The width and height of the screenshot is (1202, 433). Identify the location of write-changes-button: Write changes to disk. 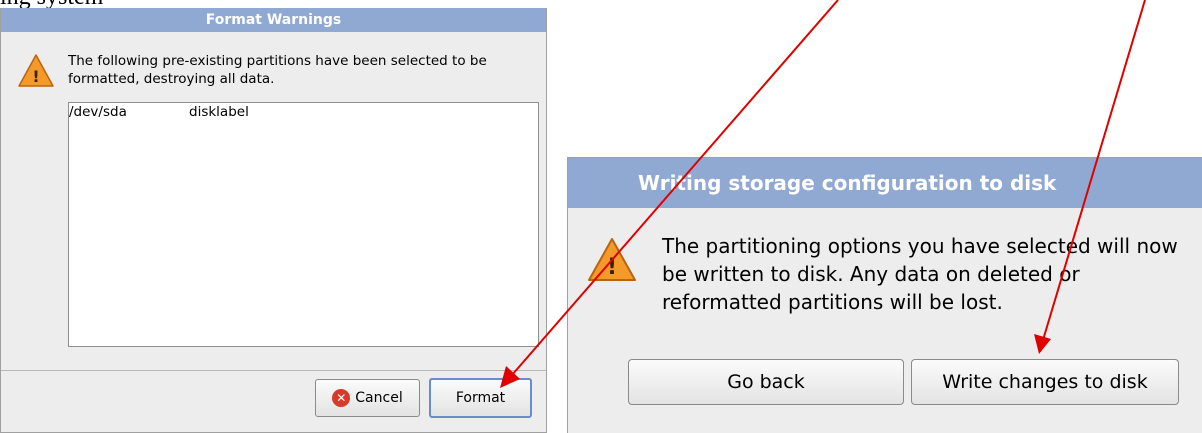
(1045, 382).